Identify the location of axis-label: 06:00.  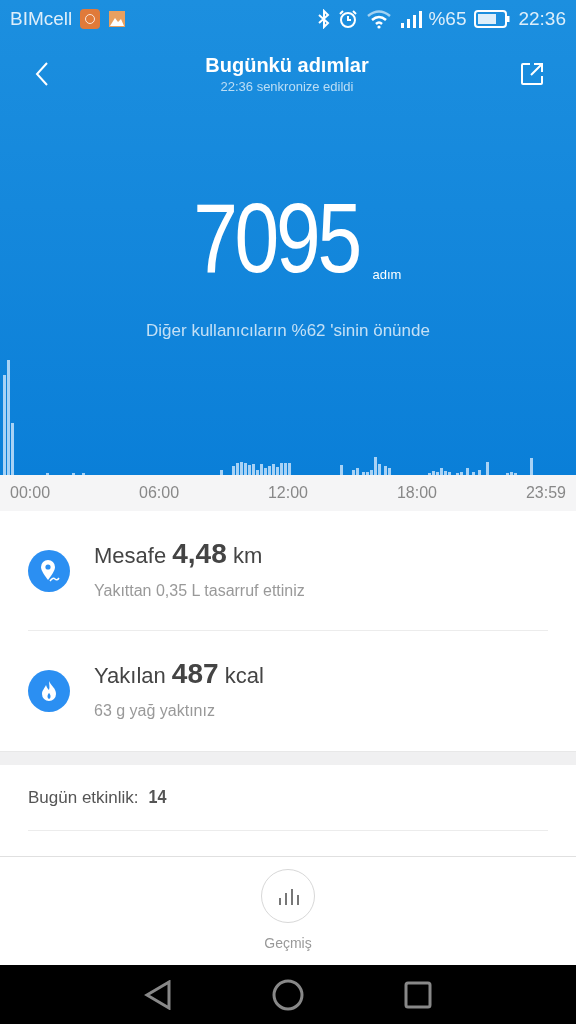
(159, 493).